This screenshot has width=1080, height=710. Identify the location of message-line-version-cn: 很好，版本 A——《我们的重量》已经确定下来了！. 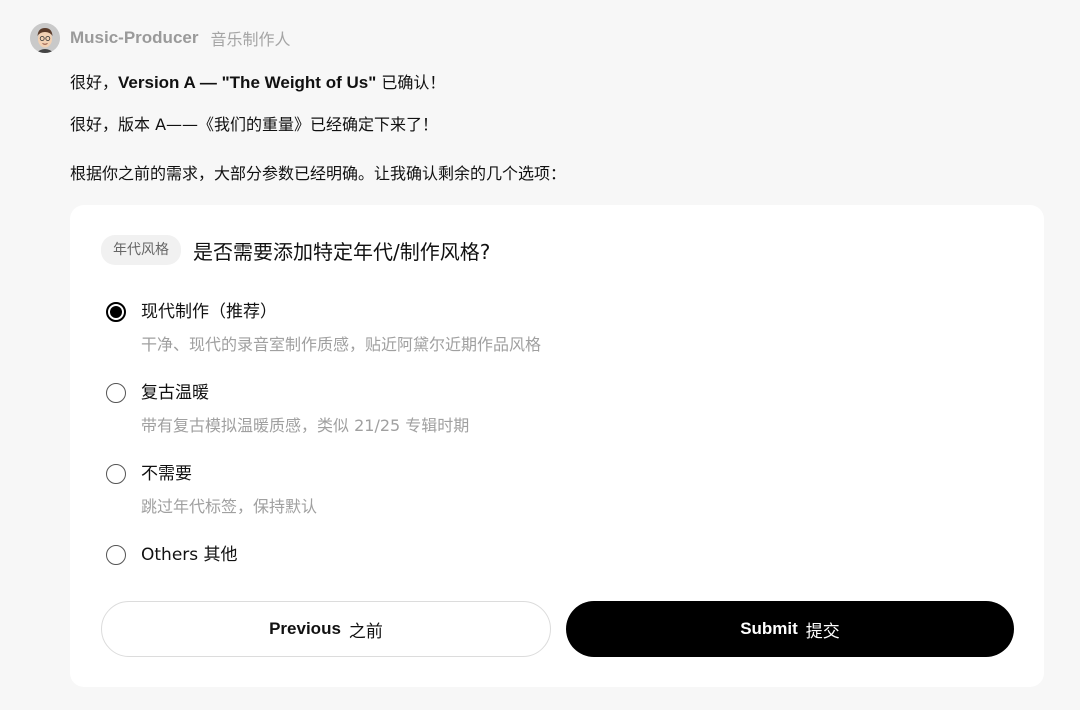
(254, 124).